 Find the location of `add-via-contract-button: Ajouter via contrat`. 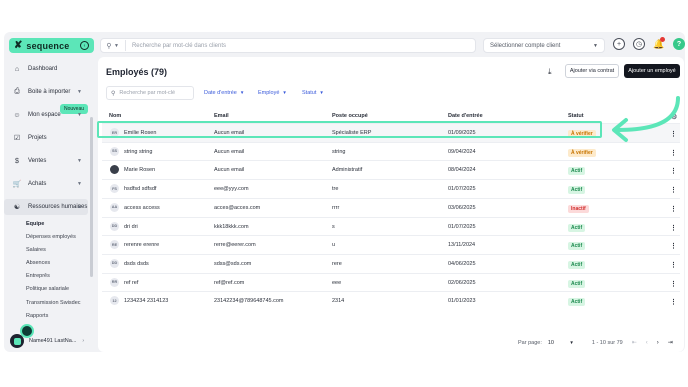

add-via-contract-button: Ajouter via contrat is located at coordinates (592, 71).